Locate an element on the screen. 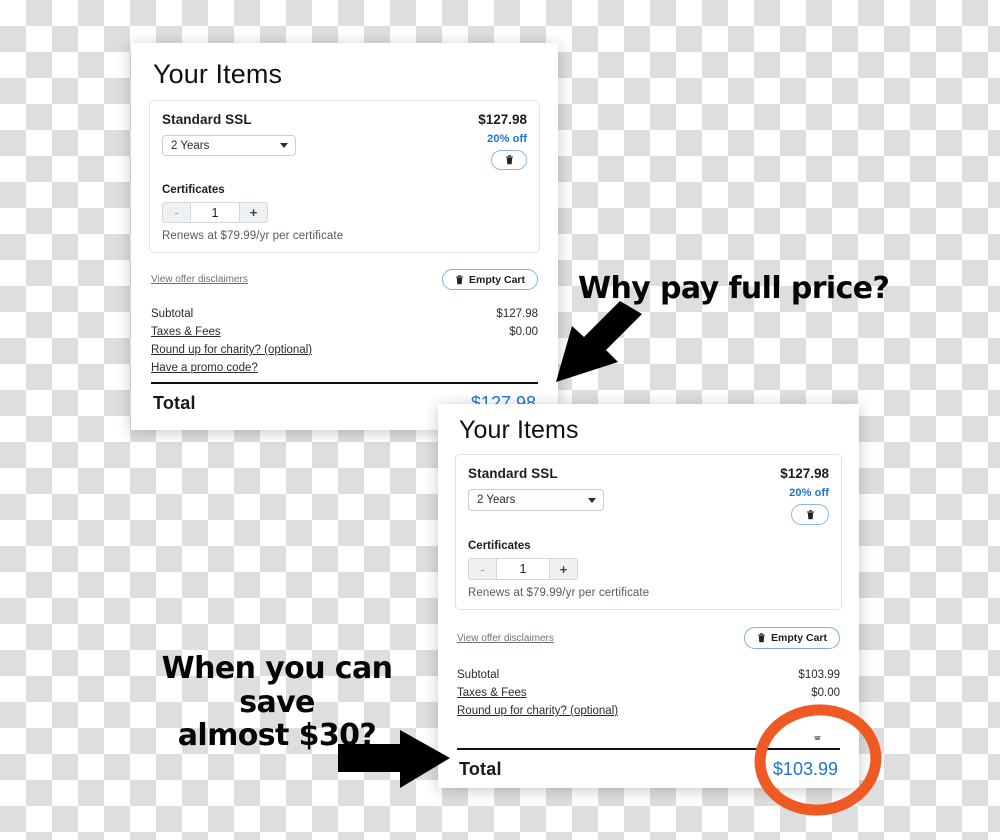 This screenshot has height=840, width=1000. callout-line-1: When you can save is located at coordinates (277, 685).